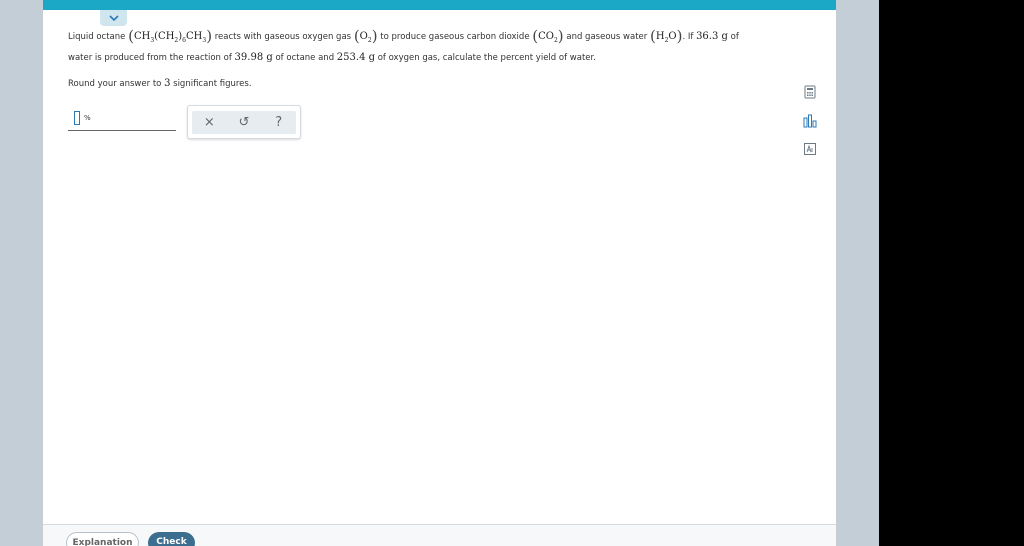  What do you see at coordinates (305, 58) in the screenshot?
I see `question-text: of octane and` at bounding box center [305, 58].